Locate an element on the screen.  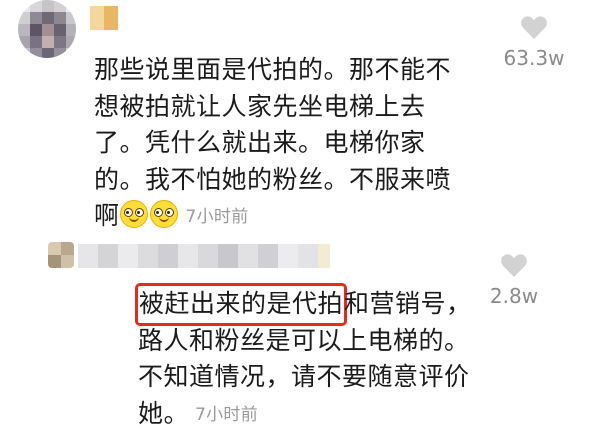
comment-first-line: 被赶出来的是代拍和营销号， is located at coordinates (323, 304).